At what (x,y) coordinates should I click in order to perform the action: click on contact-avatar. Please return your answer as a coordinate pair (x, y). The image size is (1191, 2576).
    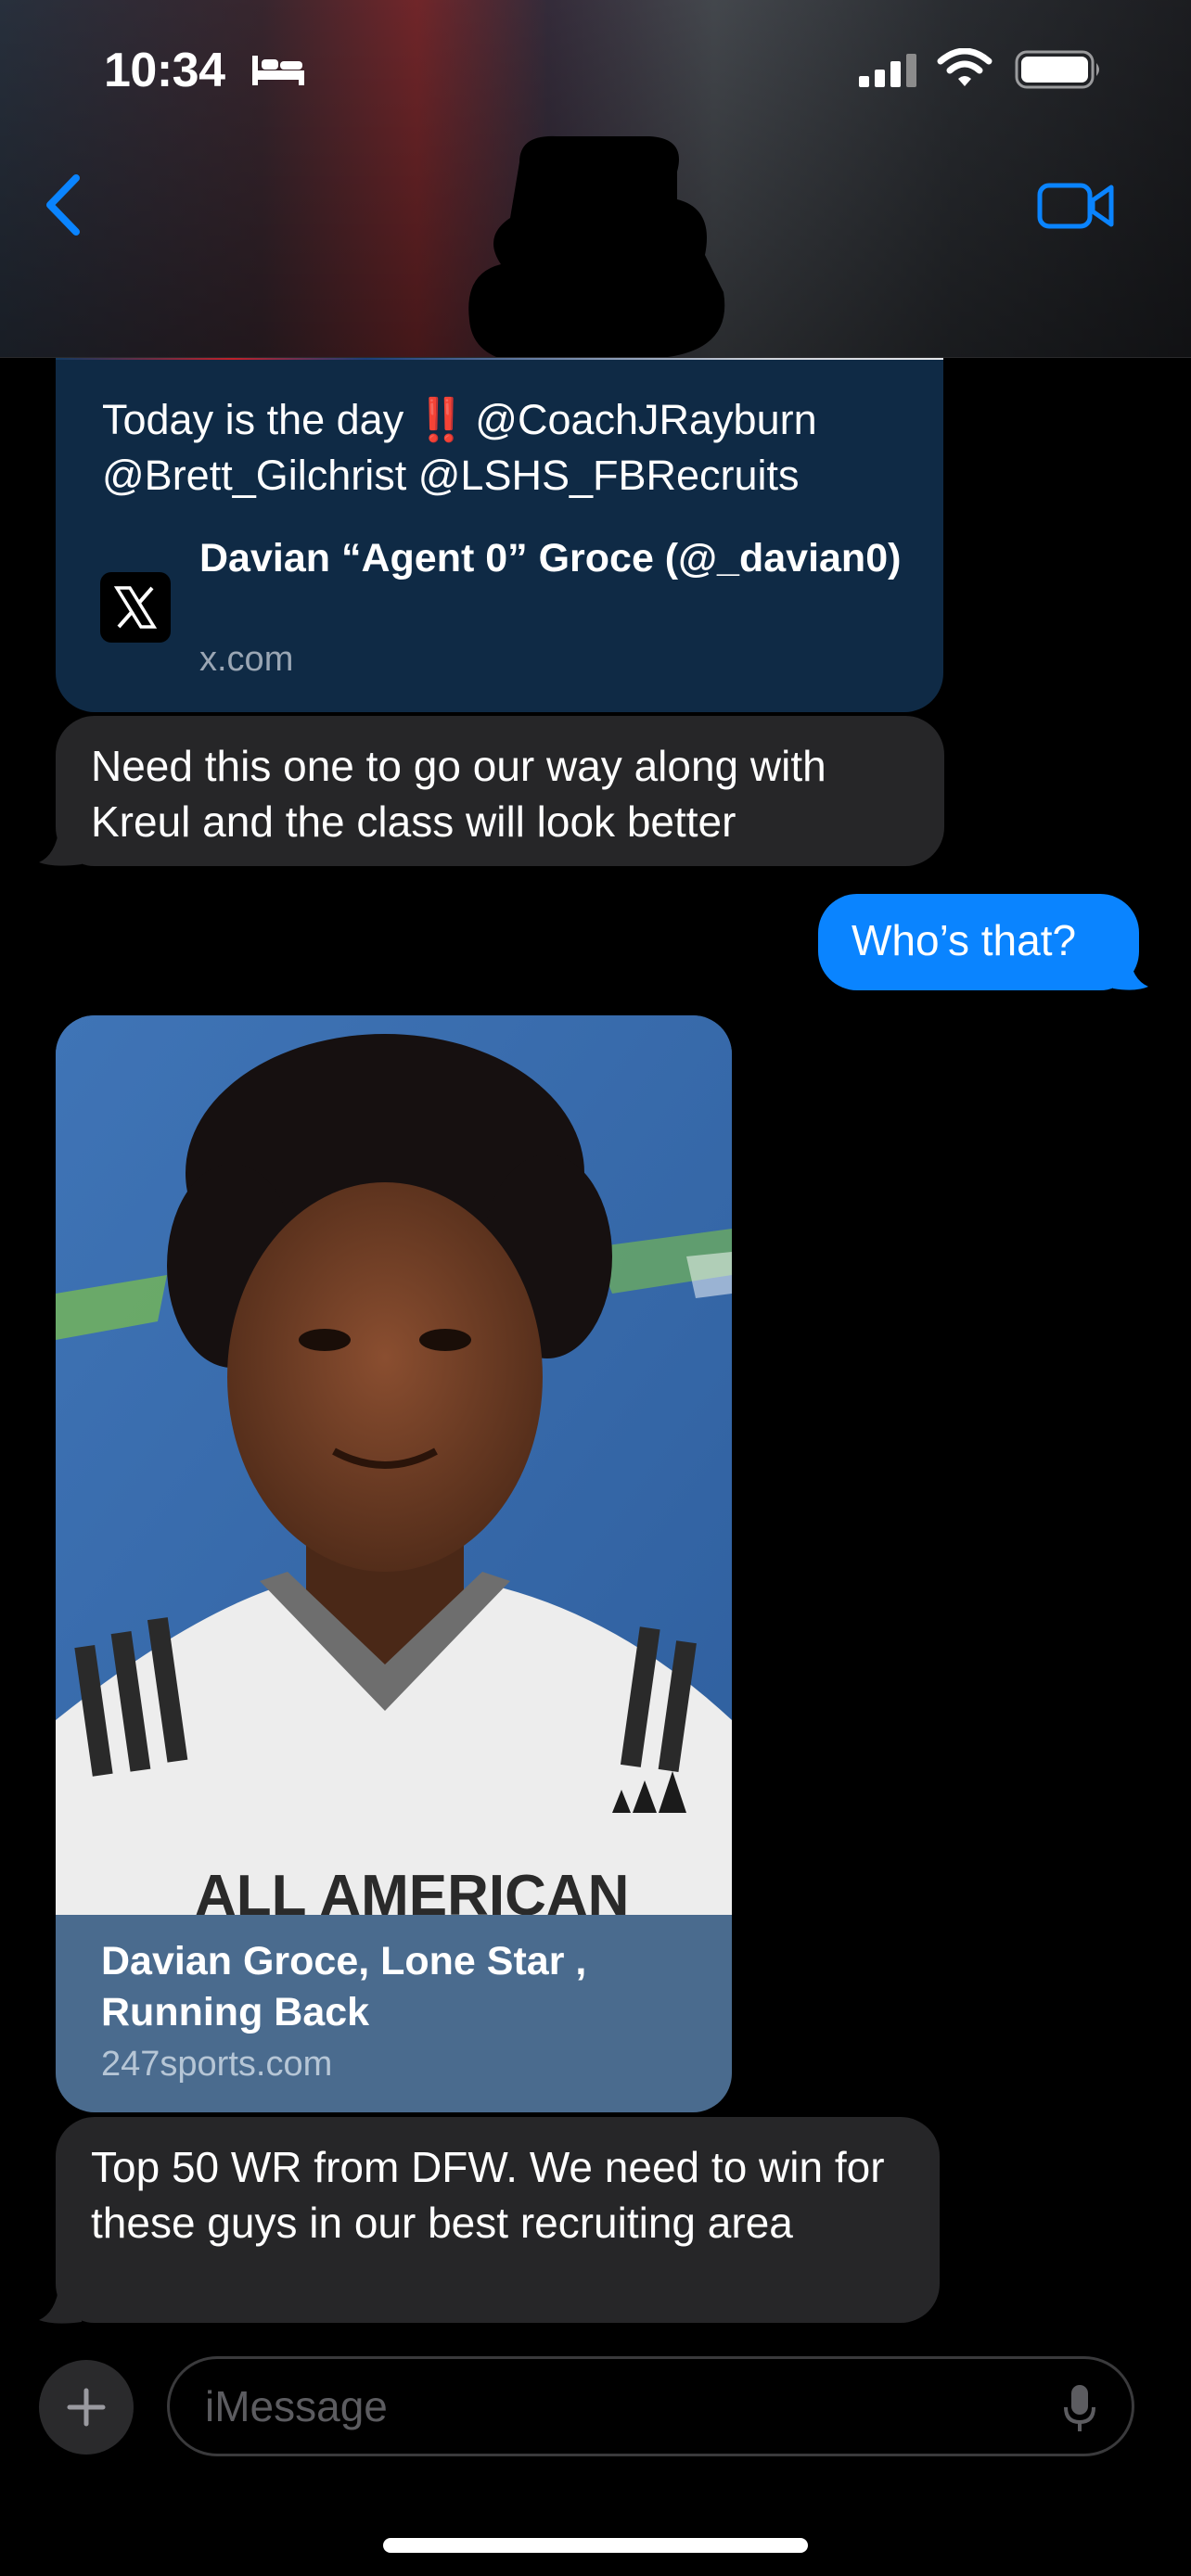
    Looking at the image, I should click on (598, 246).